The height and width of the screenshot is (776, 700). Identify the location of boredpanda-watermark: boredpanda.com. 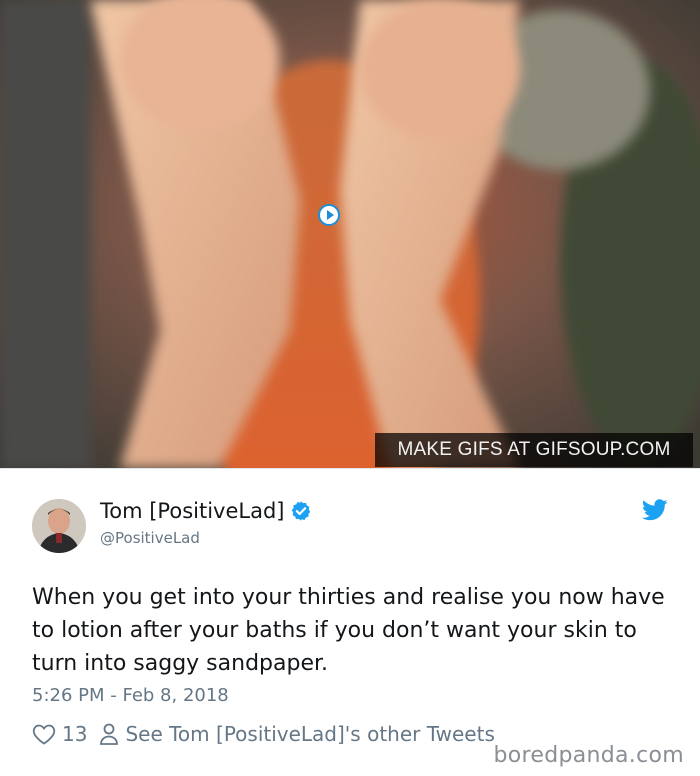
(588, 755).